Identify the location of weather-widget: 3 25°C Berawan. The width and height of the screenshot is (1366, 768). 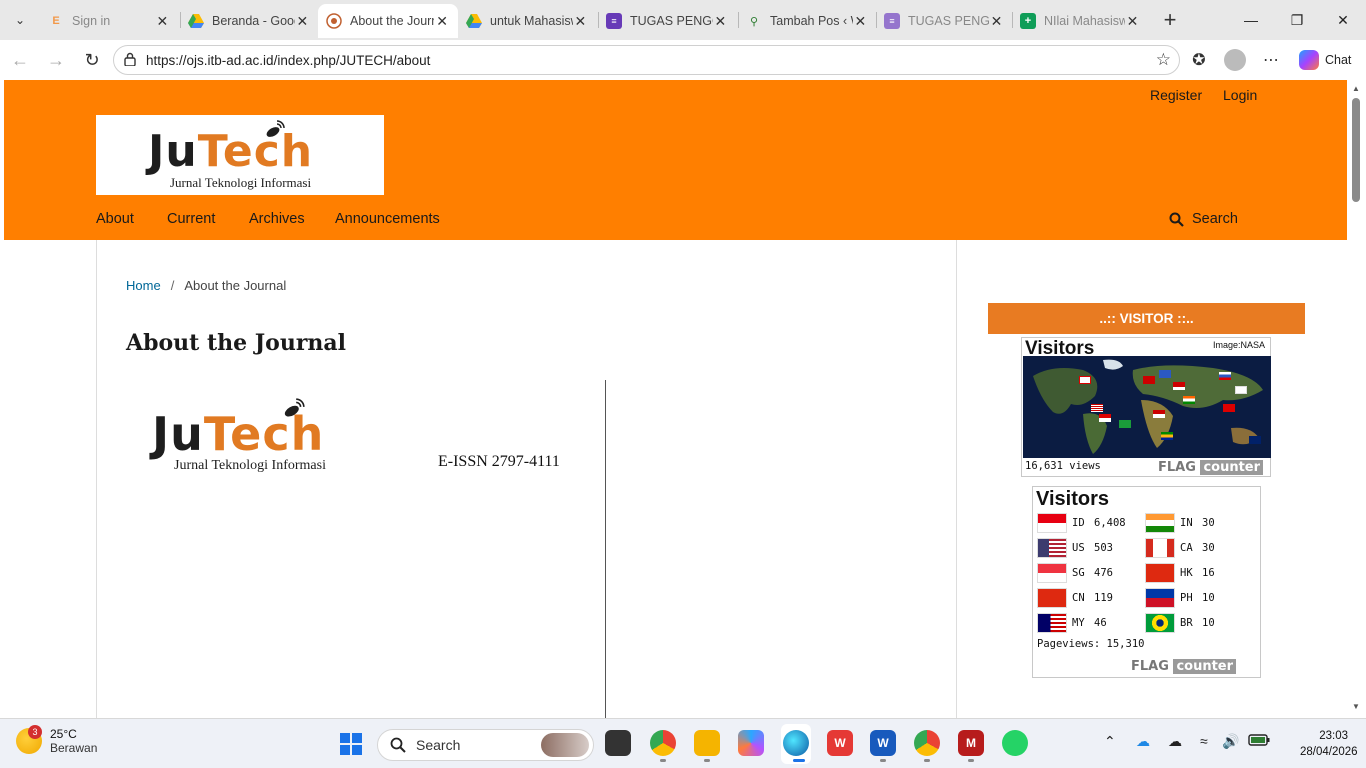
(56, 740).